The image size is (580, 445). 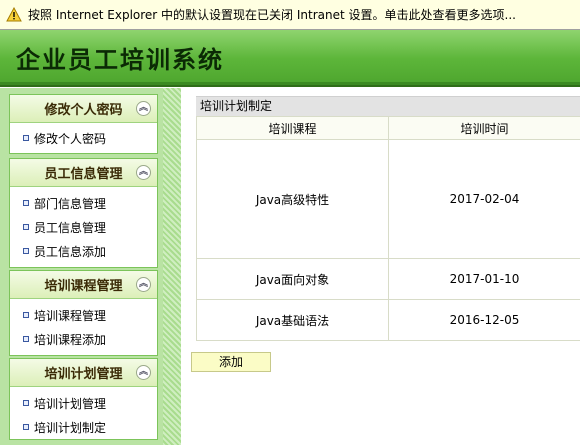 I want to click on menu-group-title: 培训课程管理, so click(x=83, y=286).